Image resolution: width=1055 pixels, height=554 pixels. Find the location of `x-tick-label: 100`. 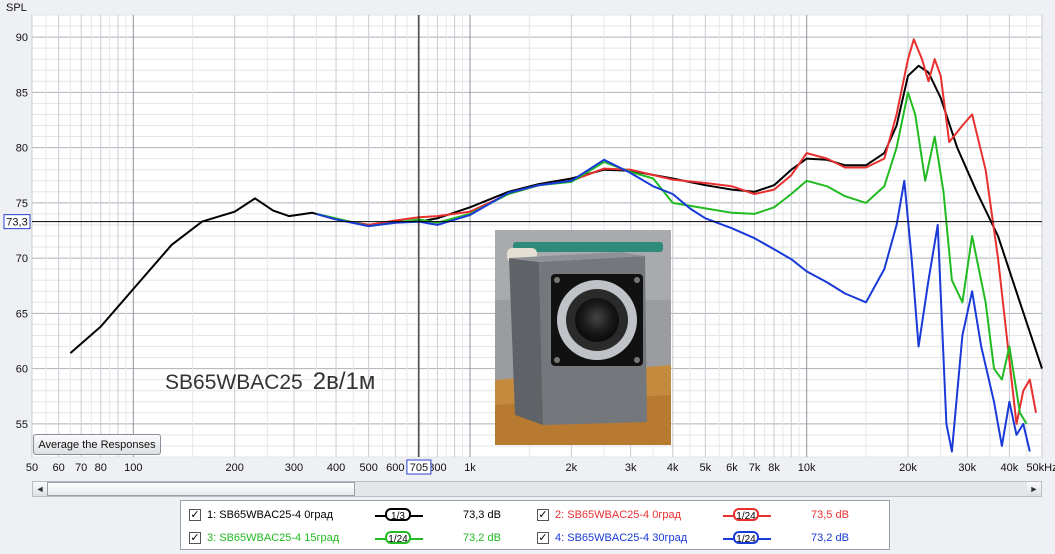

x-tick-label: 100 is located at coordinates (133, 468).